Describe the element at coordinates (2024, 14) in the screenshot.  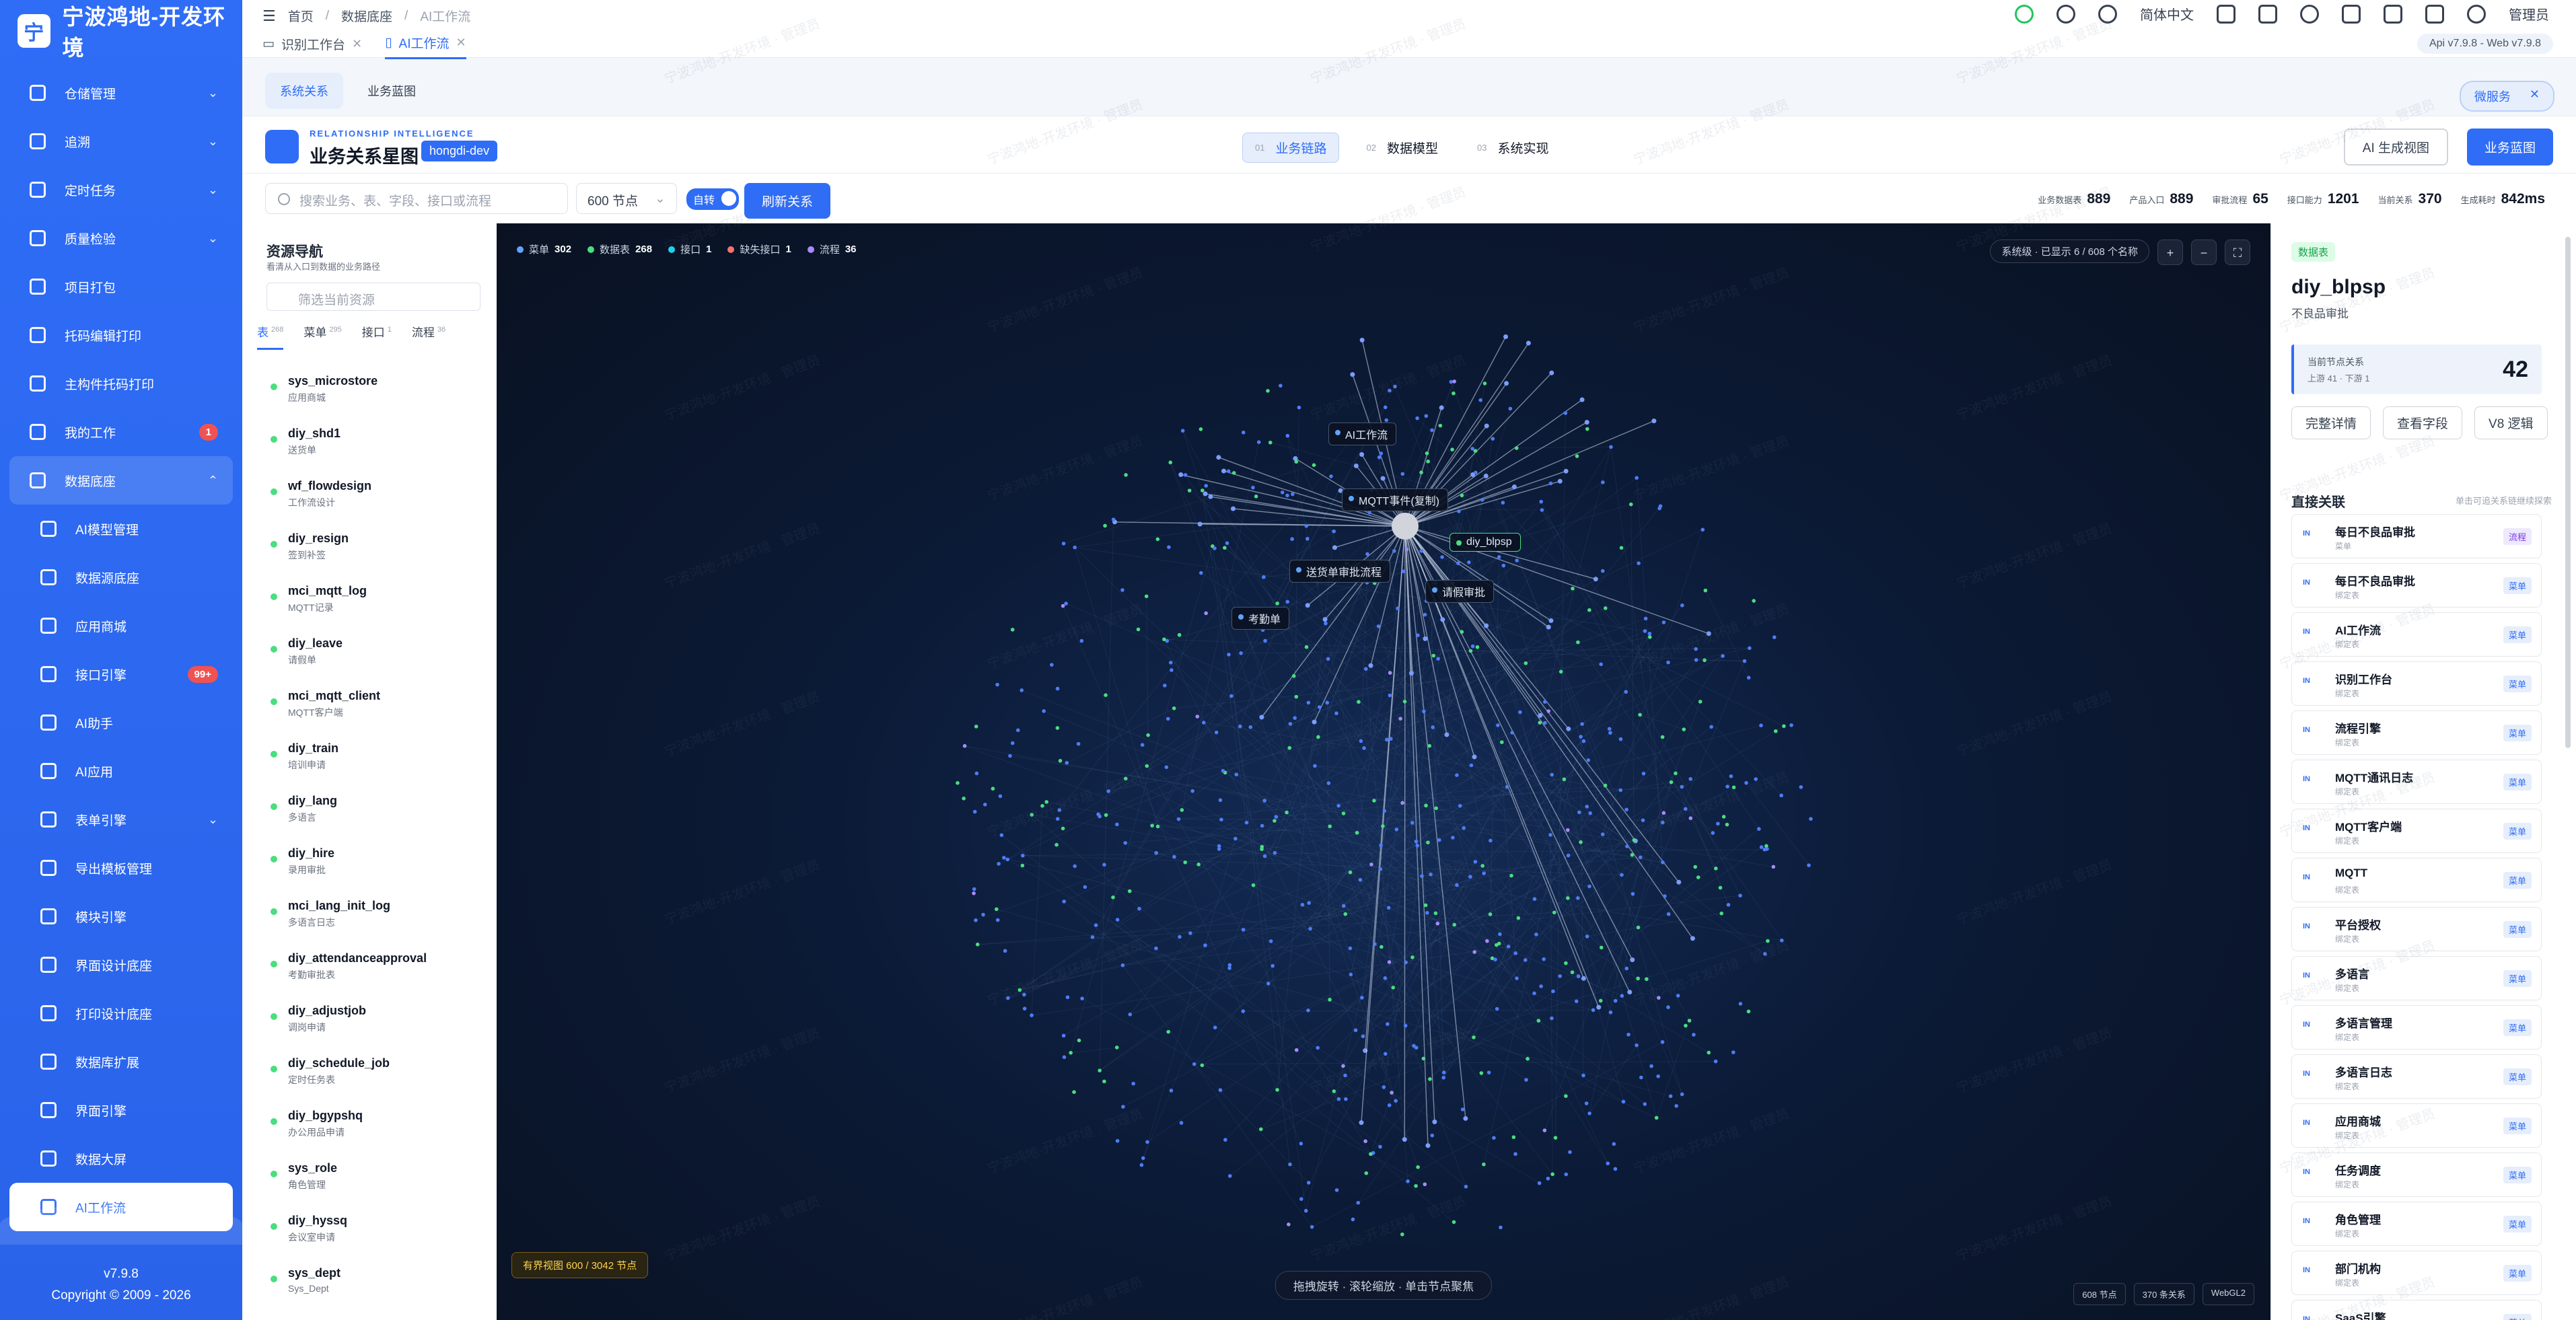
I see `status-icon` at that location.